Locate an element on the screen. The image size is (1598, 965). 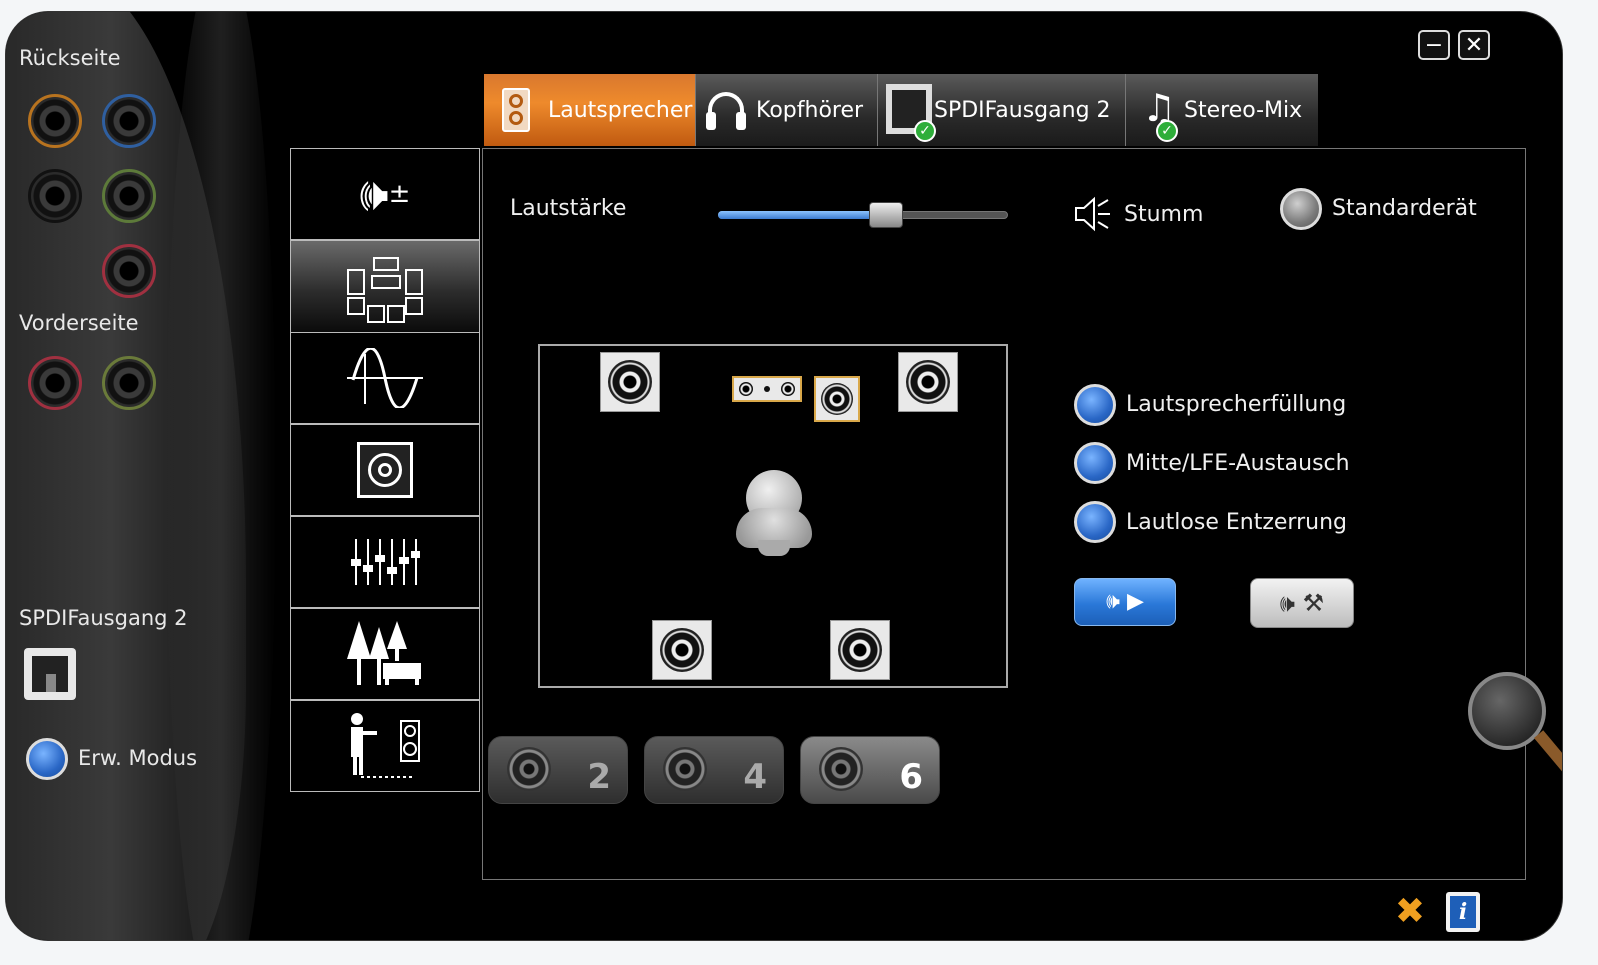
rear-jack-black is located at coordinates (55, 196).